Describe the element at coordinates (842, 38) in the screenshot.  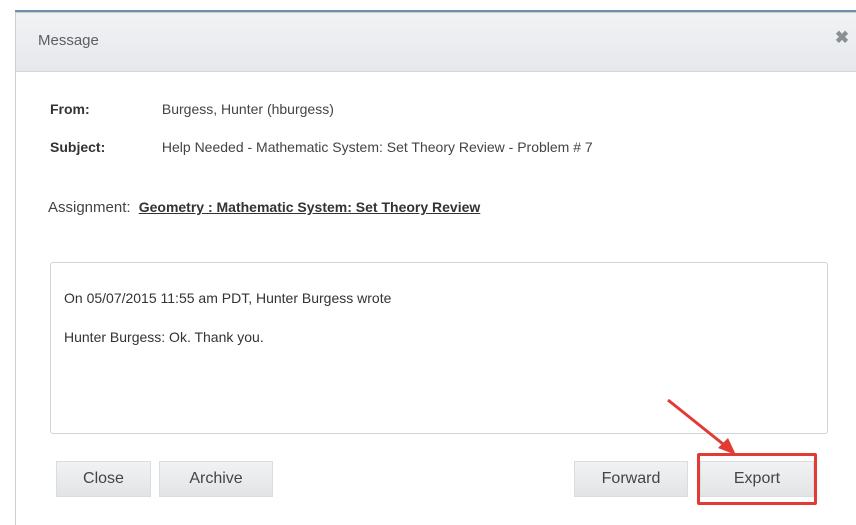
I see `close-icon: ✖` at that location.